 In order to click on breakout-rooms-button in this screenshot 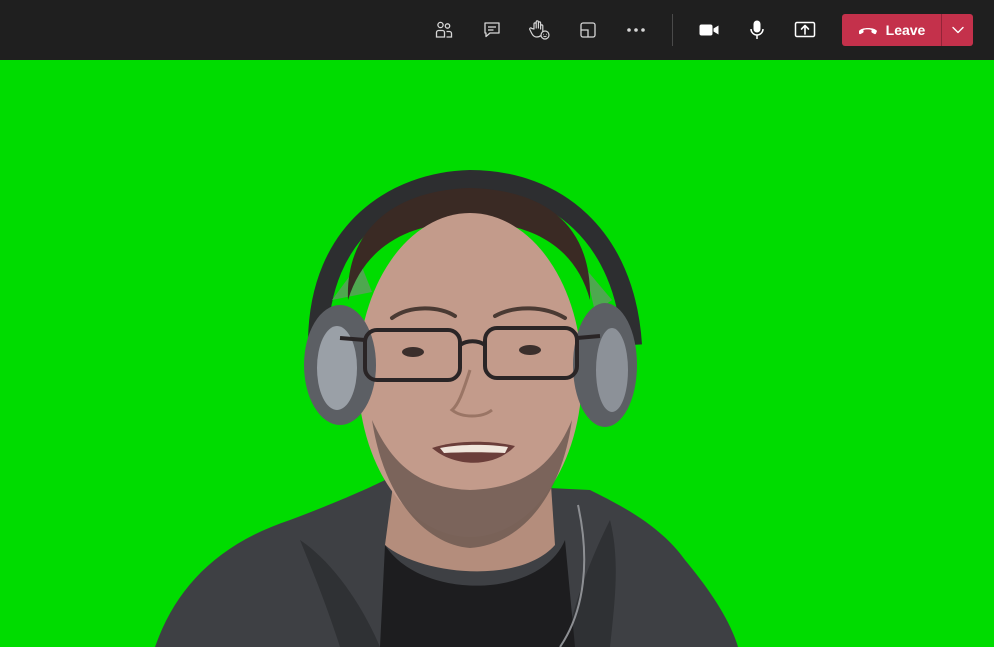, I will do `click(588, 30)`.